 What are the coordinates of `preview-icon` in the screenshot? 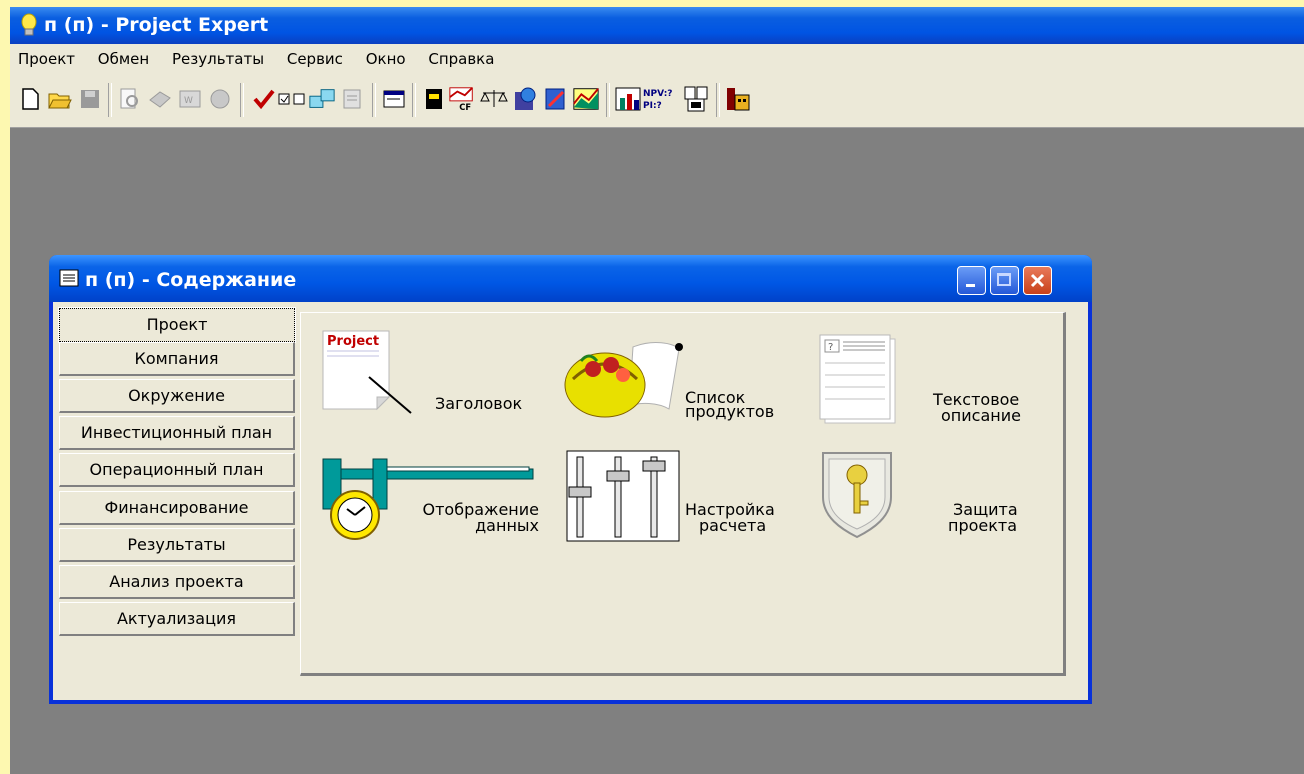 It's located at (130, 99).